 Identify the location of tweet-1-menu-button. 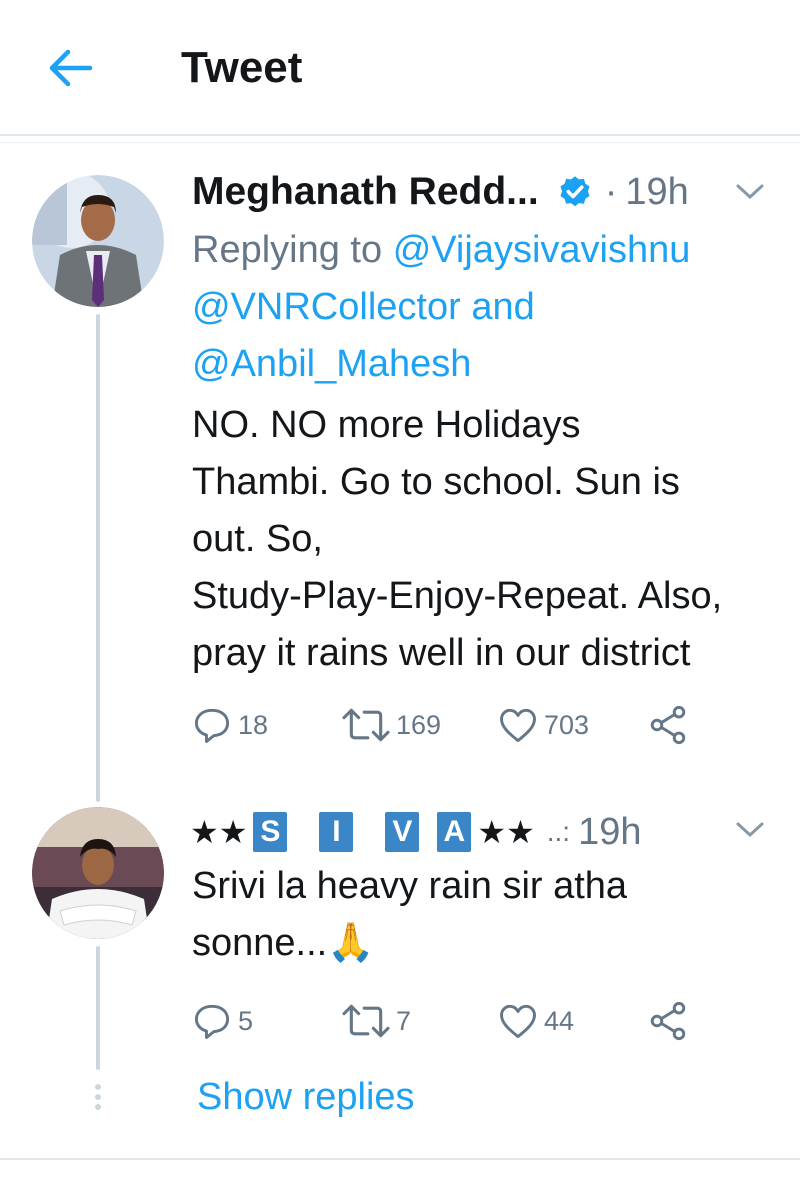
(750, 192).